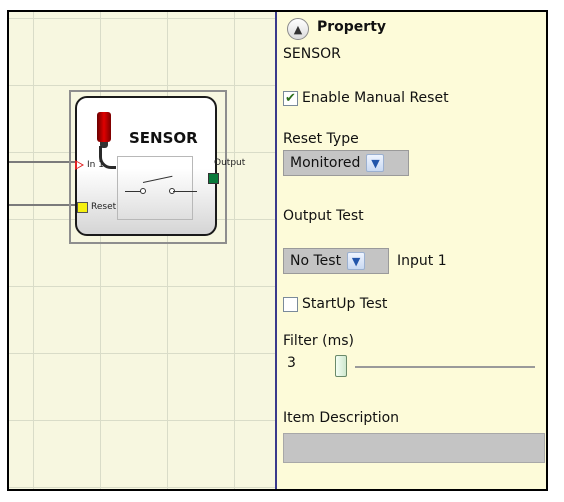 The height and width of the screenshot is (502, 564). I want to click on switch-symbol-box, so click(155, 188).